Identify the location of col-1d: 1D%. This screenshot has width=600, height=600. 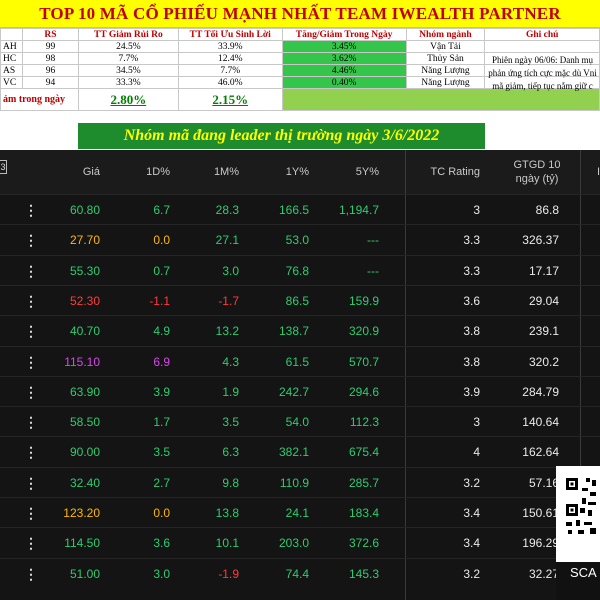
(149, 172).